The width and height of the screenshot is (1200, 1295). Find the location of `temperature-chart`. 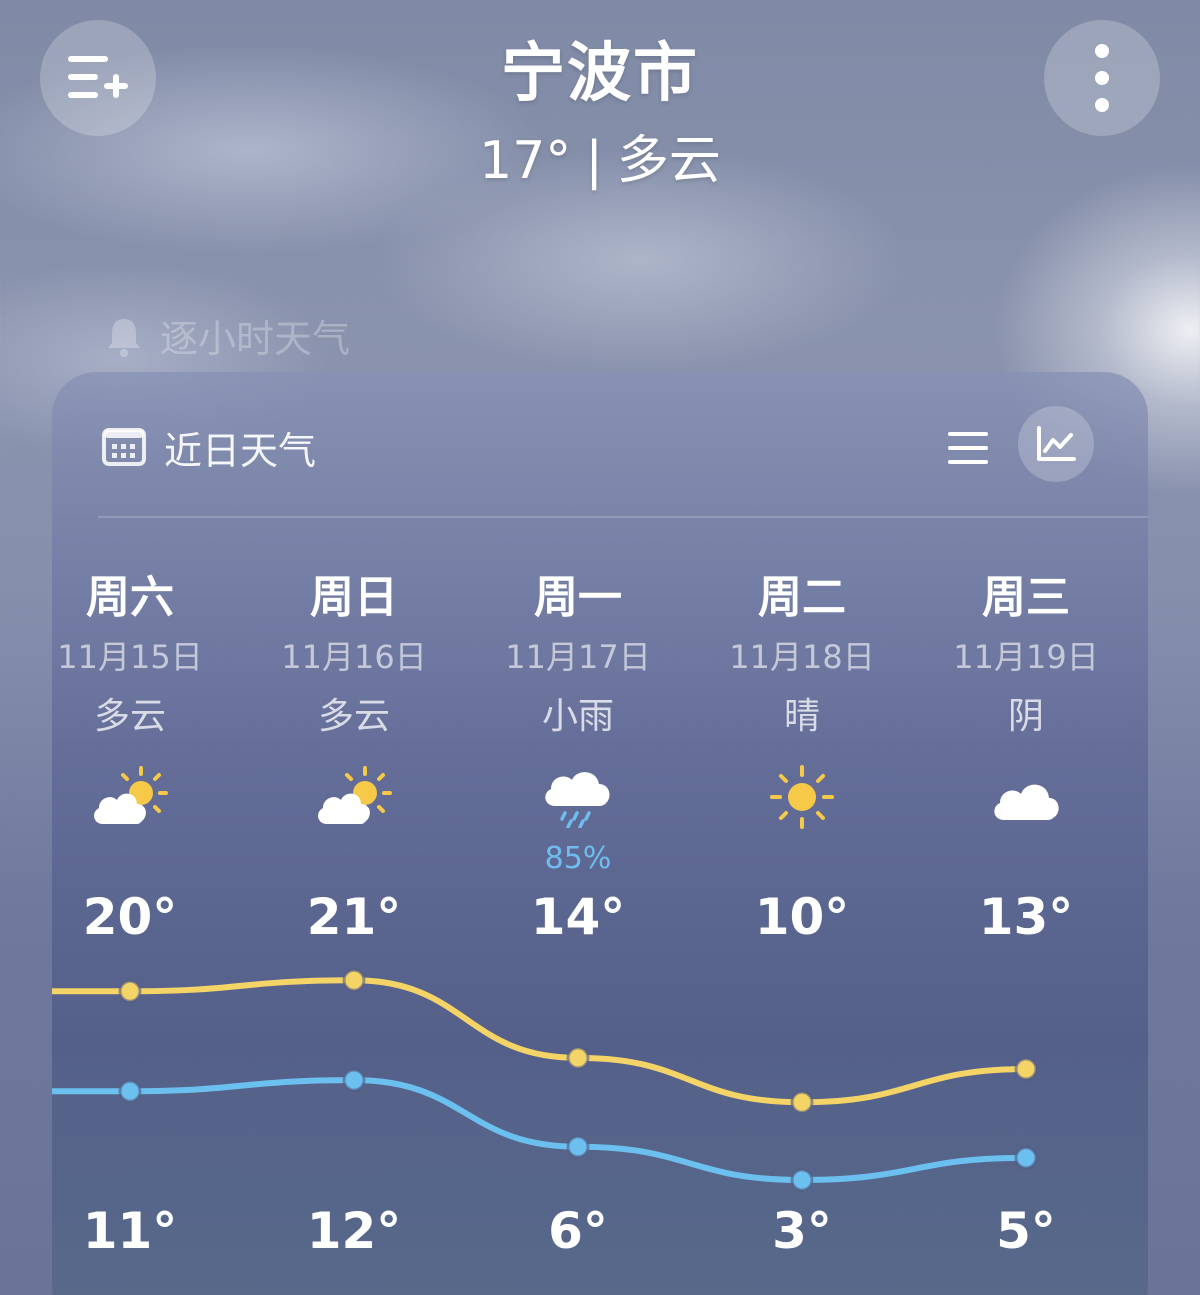

temperature-chart is located at coordinates (545, 1080).